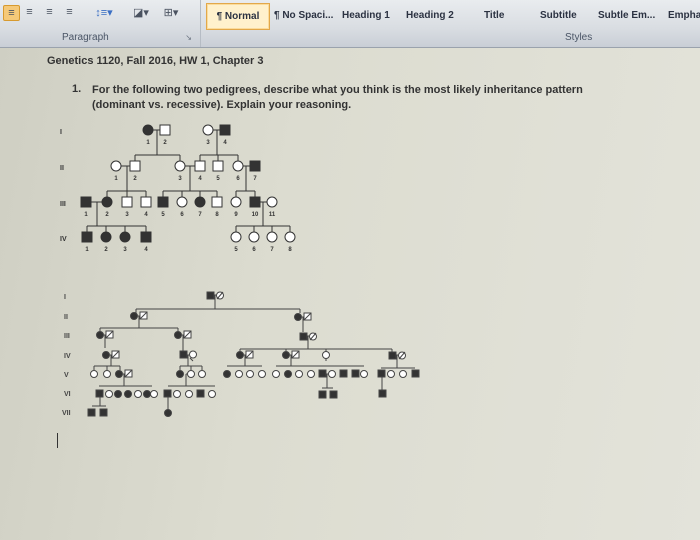 This screenshot has height=540, width=700. Describe the element at coordinates (236, 215) in the screenshot. I see `id-label: 9` at that location.